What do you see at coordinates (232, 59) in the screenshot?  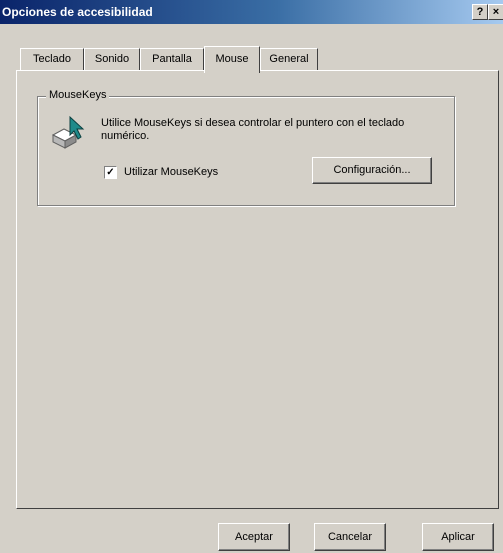 I see `tab-mouse: Mouse` at bounding box center [232, 59].